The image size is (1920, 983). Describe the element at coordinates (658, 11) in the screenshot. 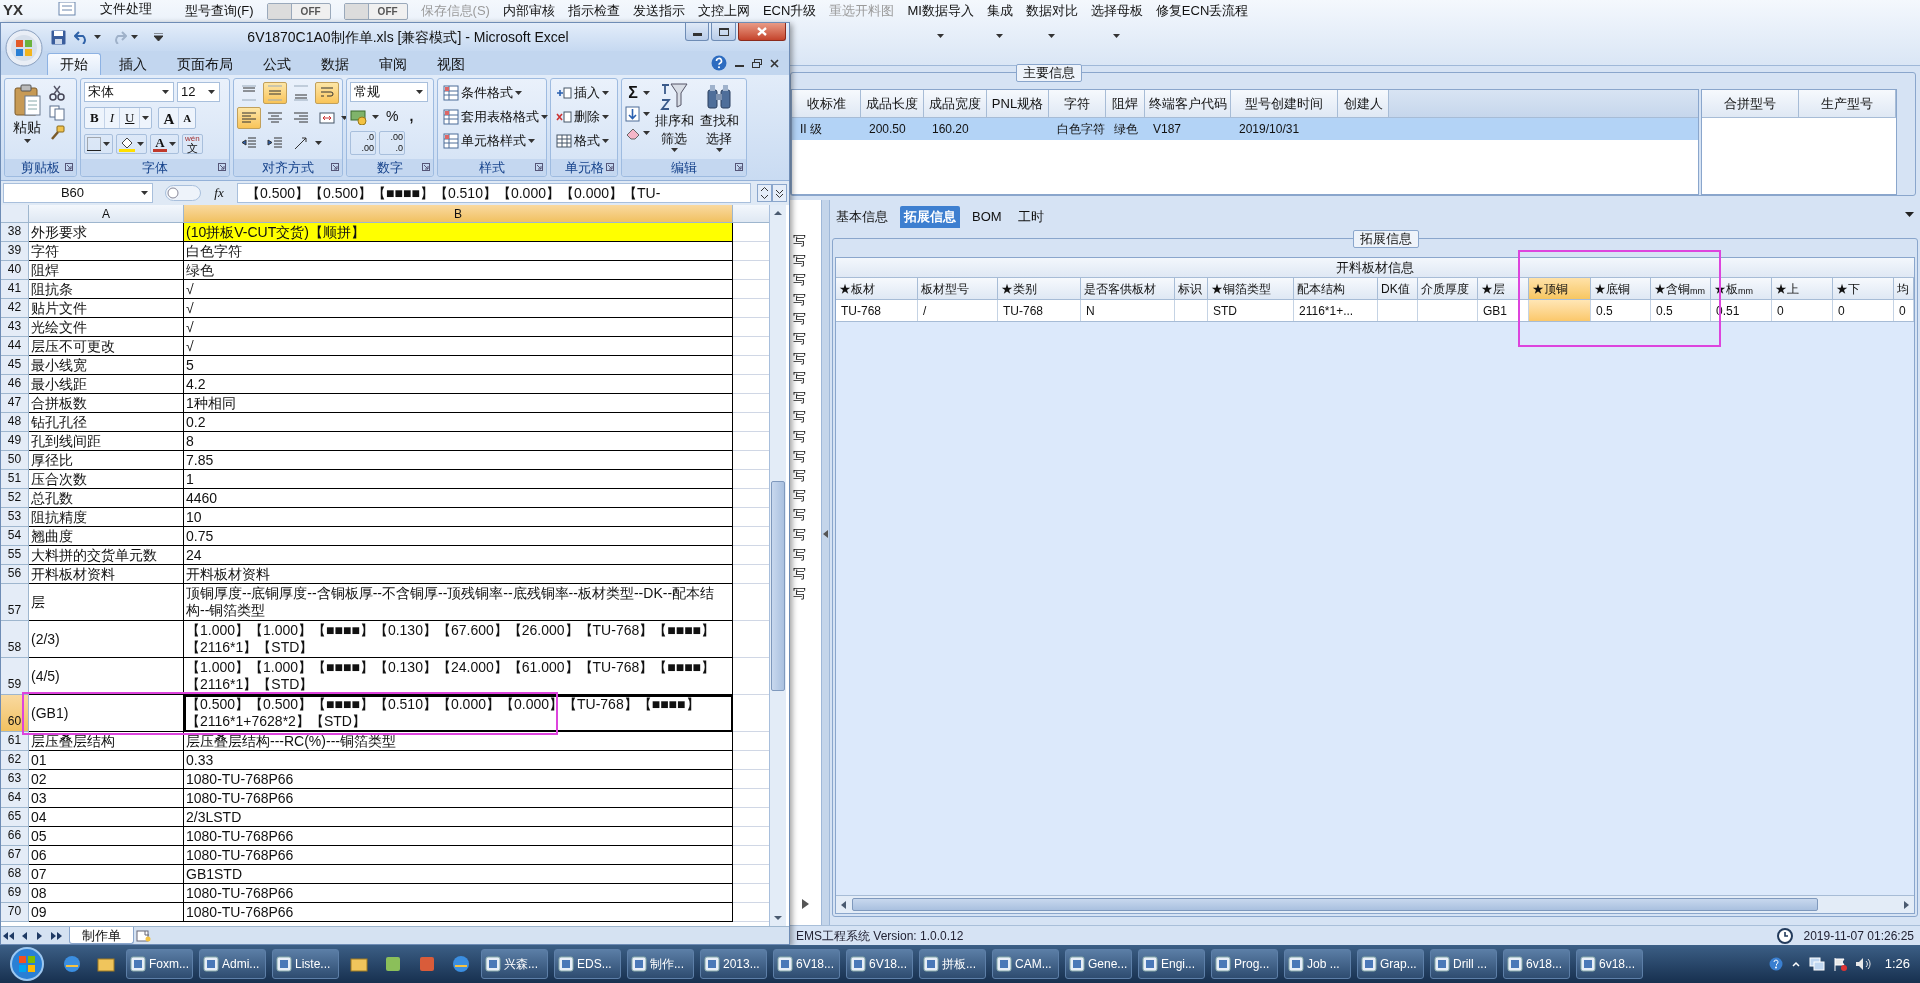

I see `menu-item: 发送指示` at that location.